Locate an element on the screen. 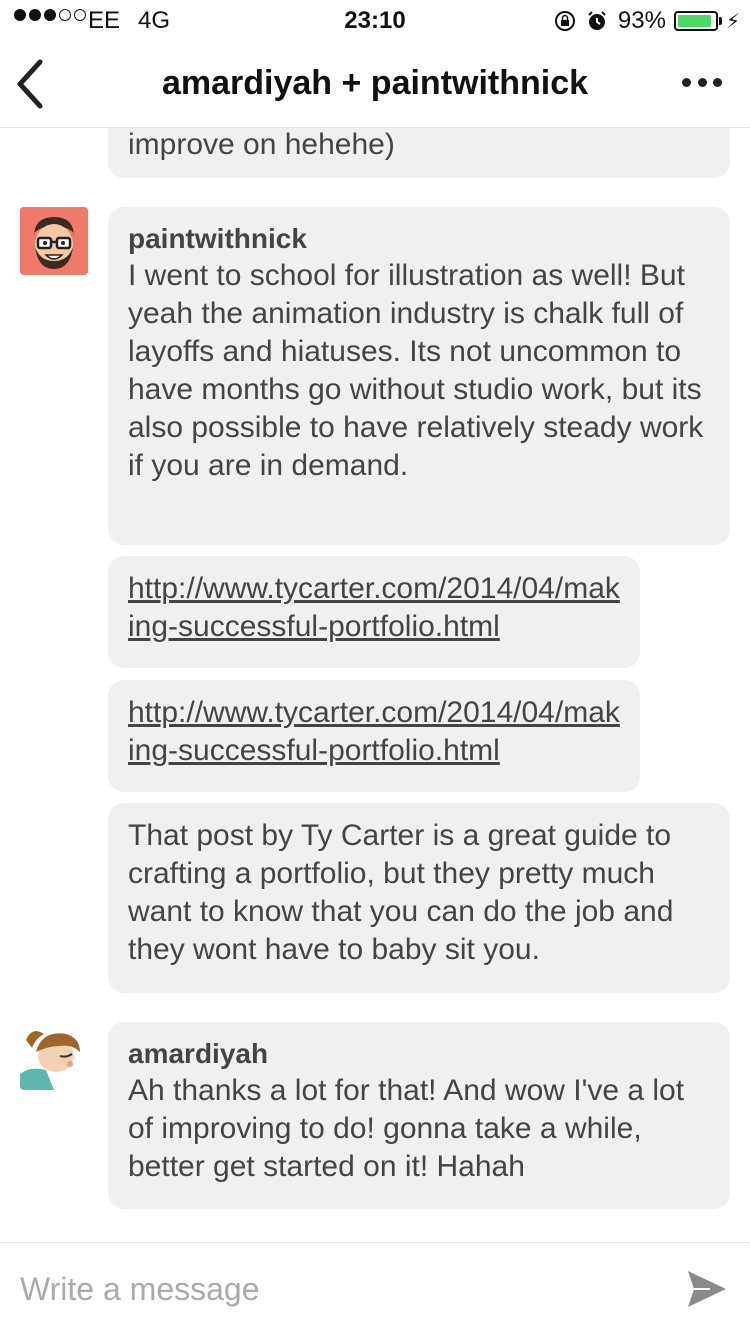 This screenshot has width=750, height=1334. network-label: 4G is located at coordinates (154, 20).